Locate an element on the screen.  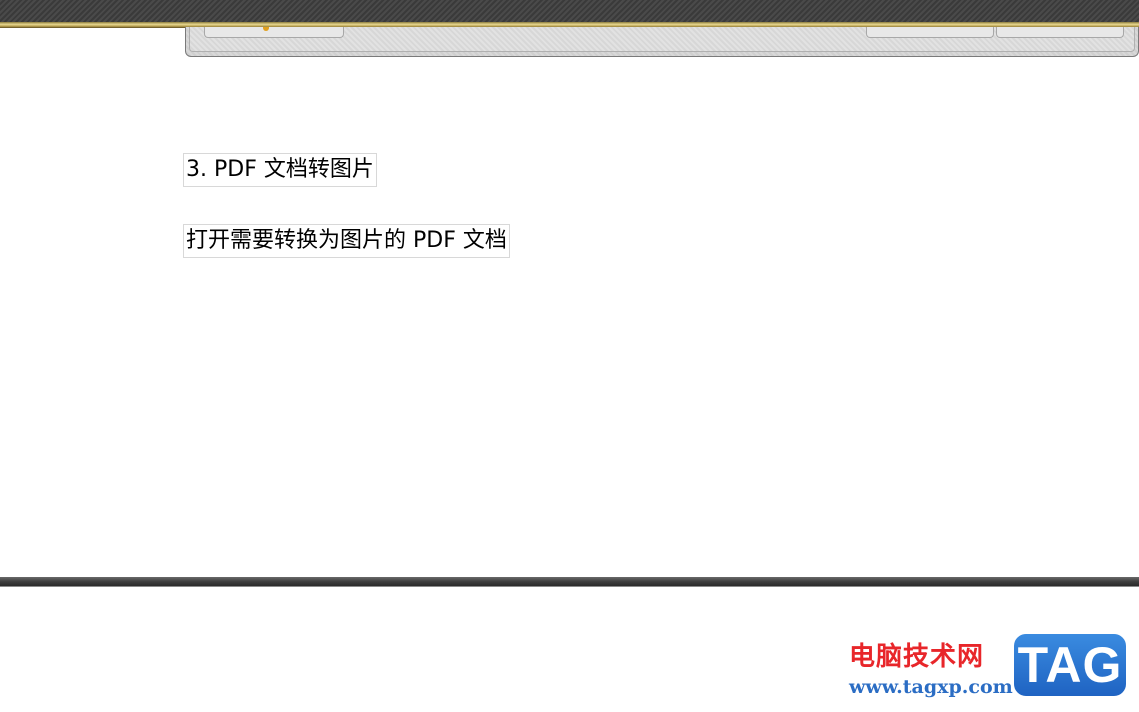
watermark-url: www.tagxp.com is located at coordinates (931, 687).